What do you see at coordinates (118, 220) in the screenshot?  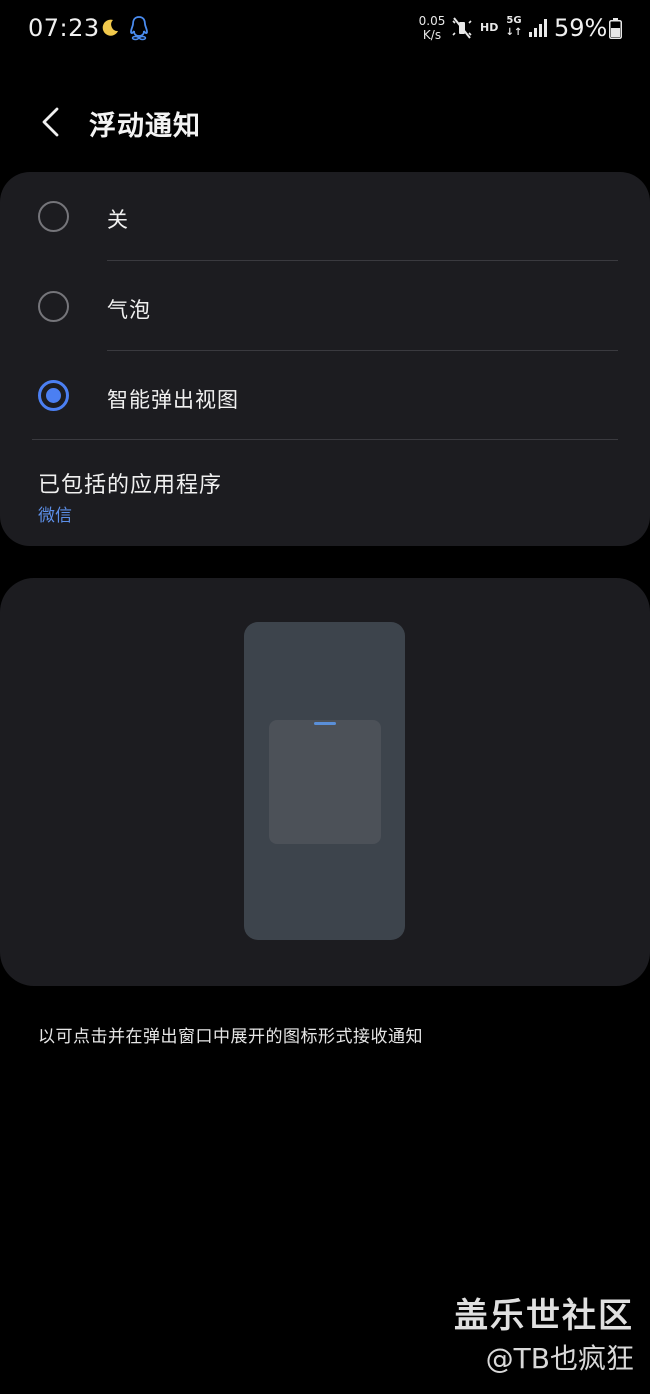 I see `option-label: 关` at bounding box center [118, 220].